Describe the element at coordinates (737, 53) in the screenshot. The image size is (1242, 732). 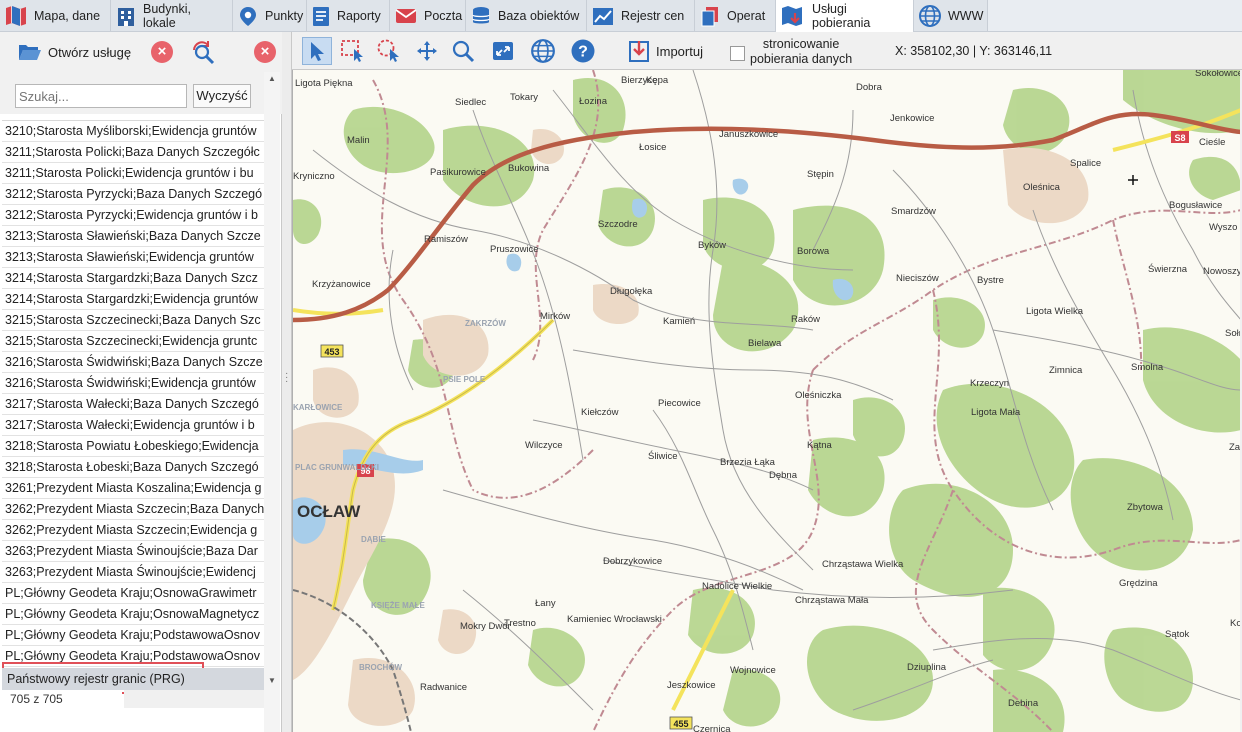
I see `paging-checkbox` at that location.